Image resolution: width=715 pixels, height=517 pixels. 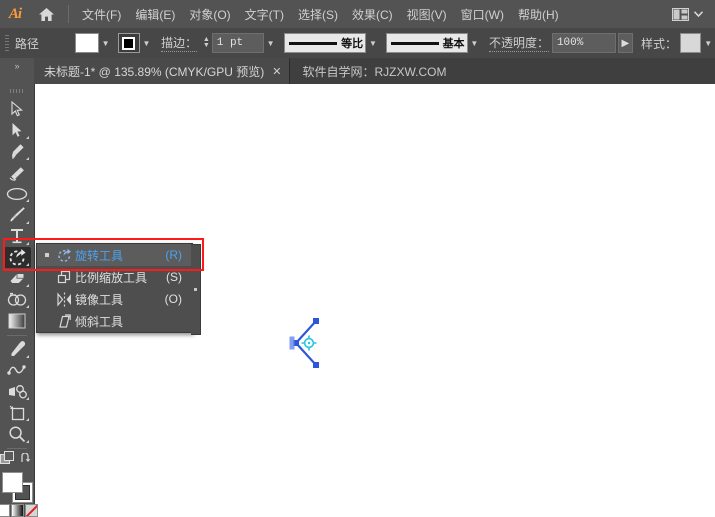 What do you see at coordinates (475, 43) in the screenshot?
I see `brush-definition-chevron-down-icon: ▼` at bounding box center [475, 43].